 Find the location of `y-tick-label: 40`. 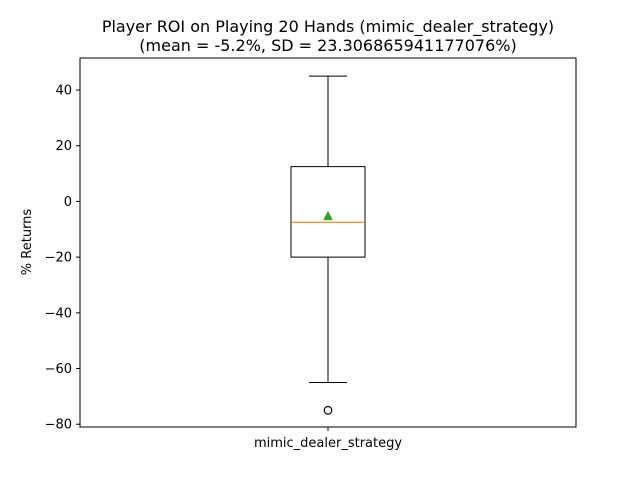

y-tick-label: 40 is located at coordinates (63, 91).